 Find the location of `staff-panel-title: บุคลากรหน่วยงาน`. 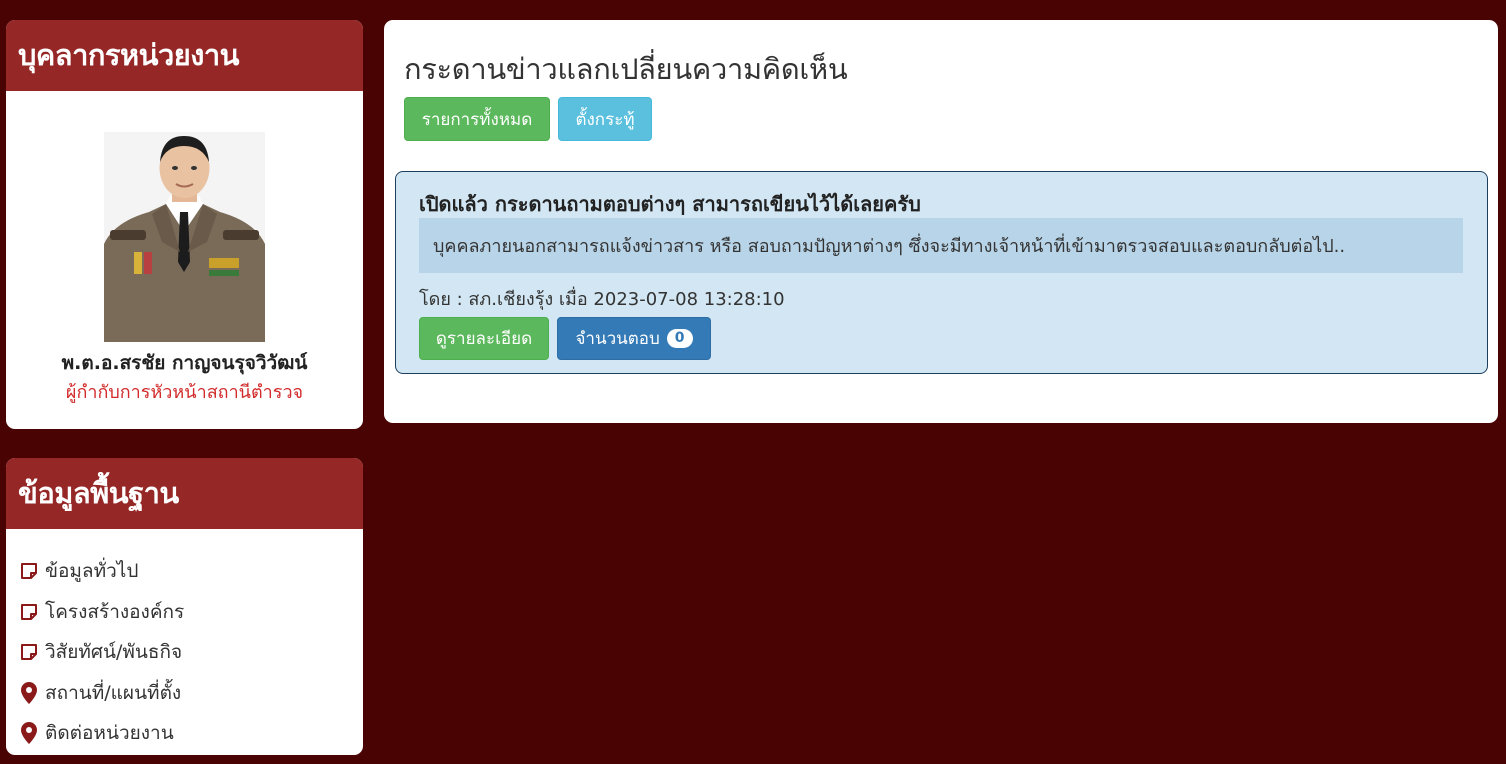

staff-panel-title: บุคลากรหน่วยงาน is located at coordinates (184, 55).